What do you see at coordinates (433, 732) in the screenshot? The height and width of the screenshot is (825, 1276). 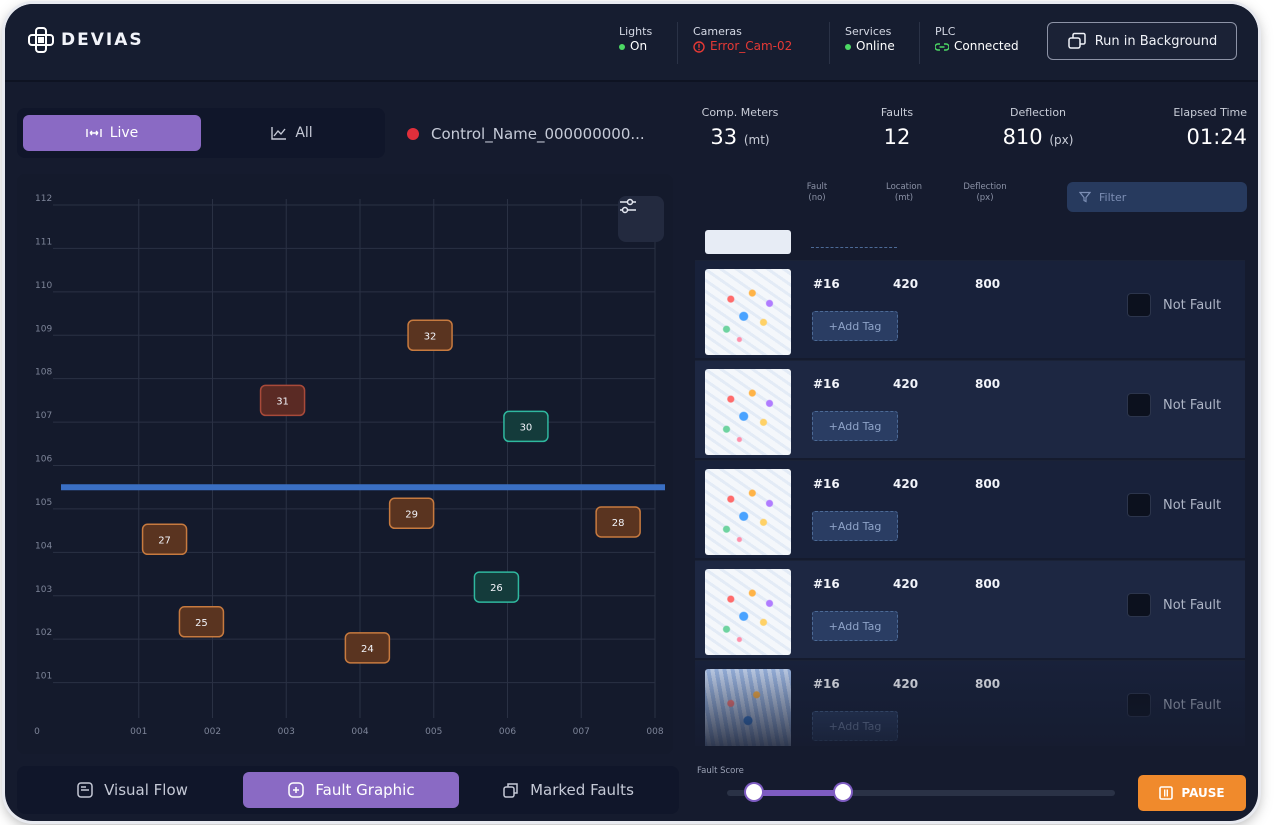 I see `x-tick-label: 005` at bounding box center [433, 732].